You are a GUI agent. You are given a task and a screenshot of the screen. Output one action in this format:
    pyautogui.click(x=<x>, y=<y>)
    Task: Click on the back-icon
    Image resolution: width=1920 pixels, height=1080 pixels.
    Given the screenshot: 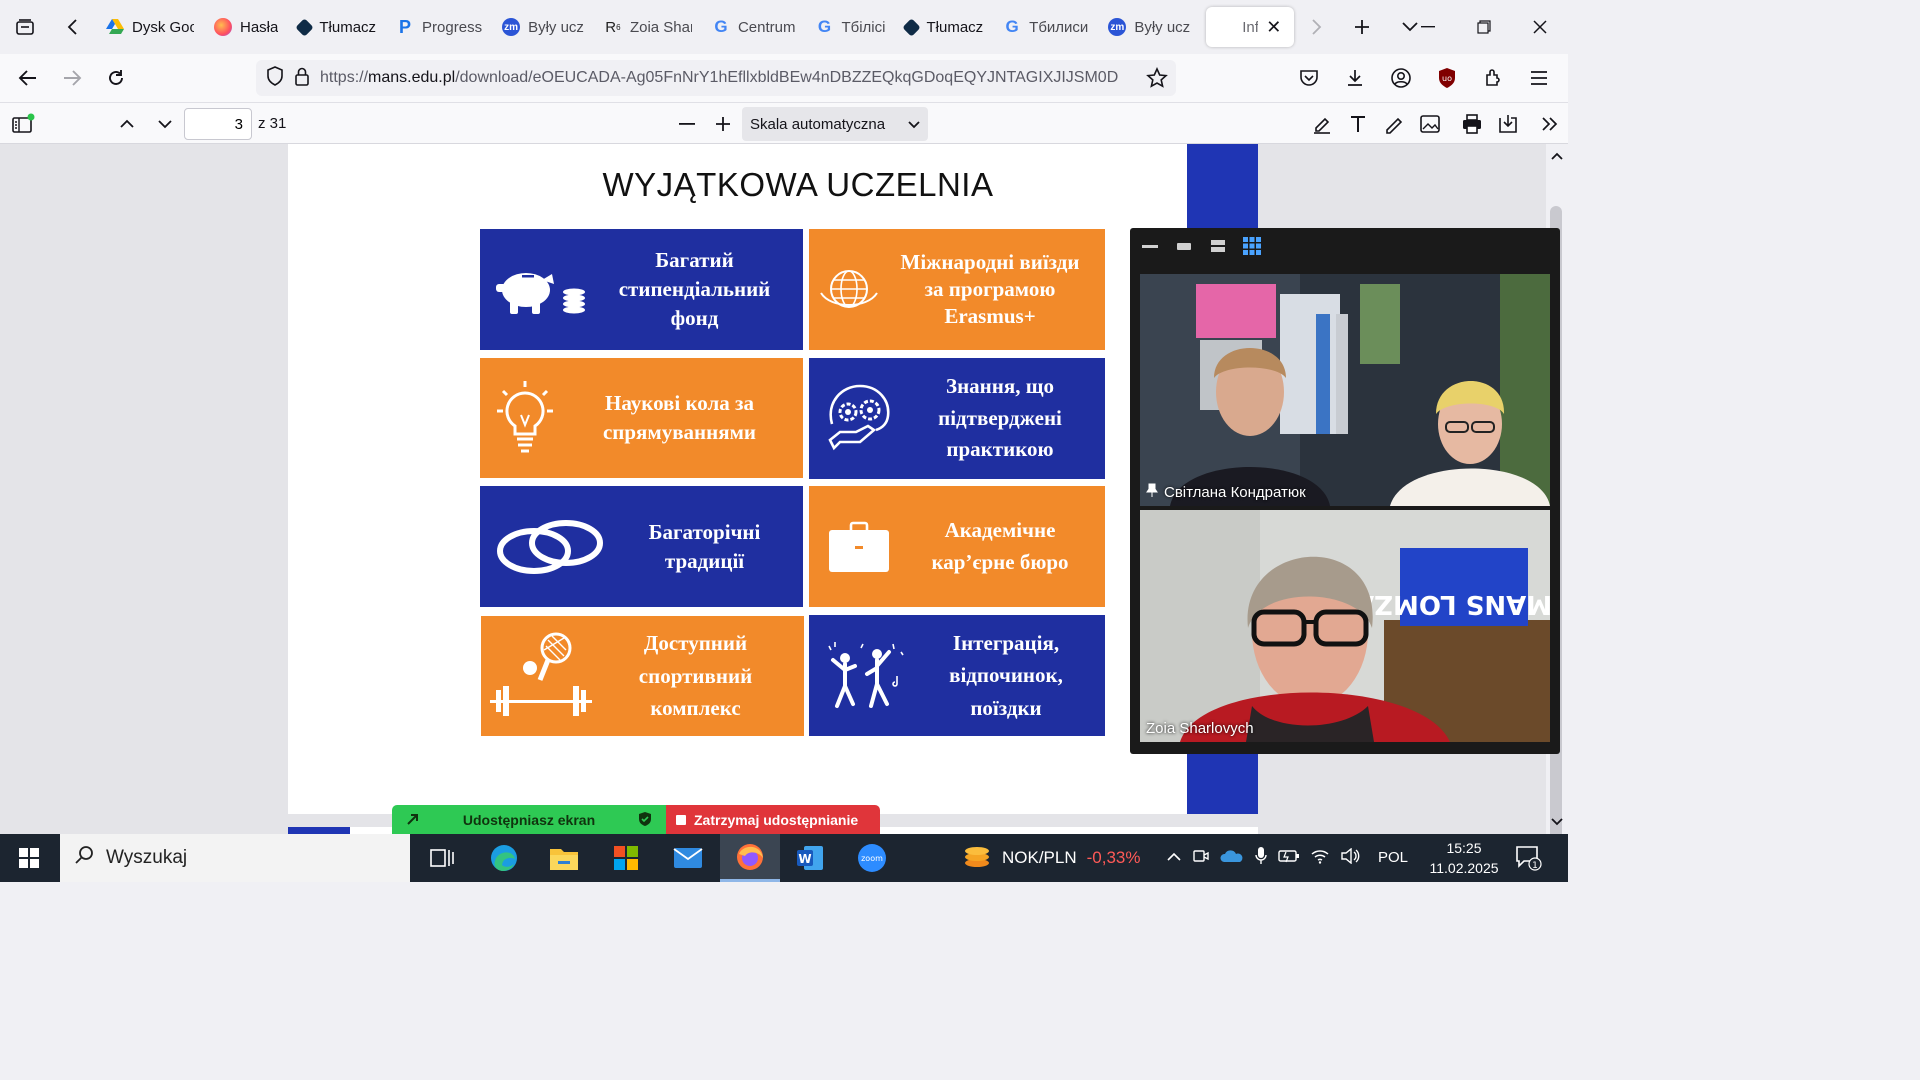 What is the action you would take?
    pyautogui.click(x=28, y=78)
    